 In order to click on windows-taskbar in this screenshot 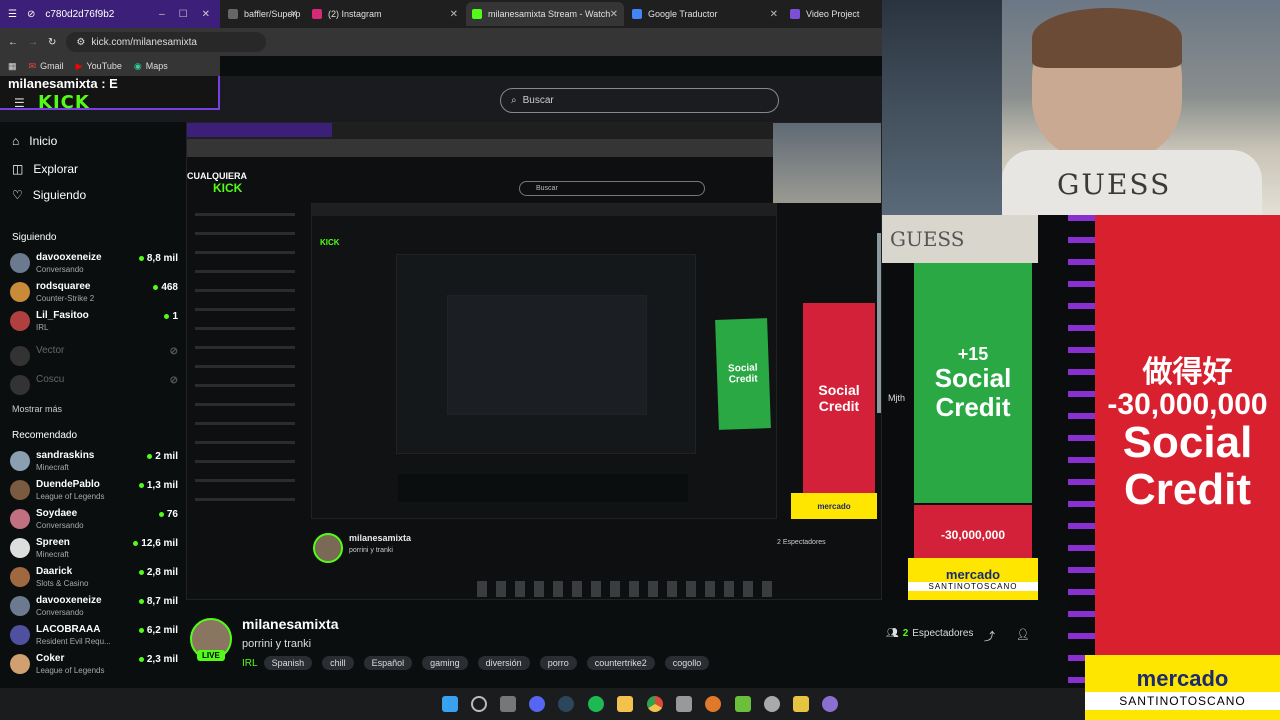, I will do `click(542, 704)`.